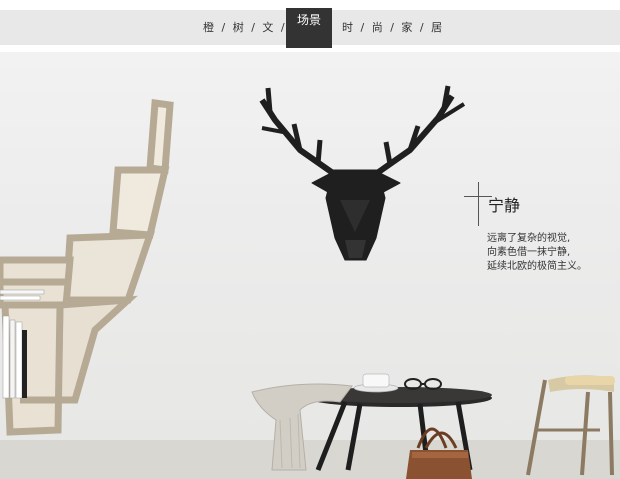 The width and height of the screenshot is (620, 479). What do you see at coordinates (504, 205) in the screenshot?
I see `caption-title: 宁静` at bounding box center [504, 205].